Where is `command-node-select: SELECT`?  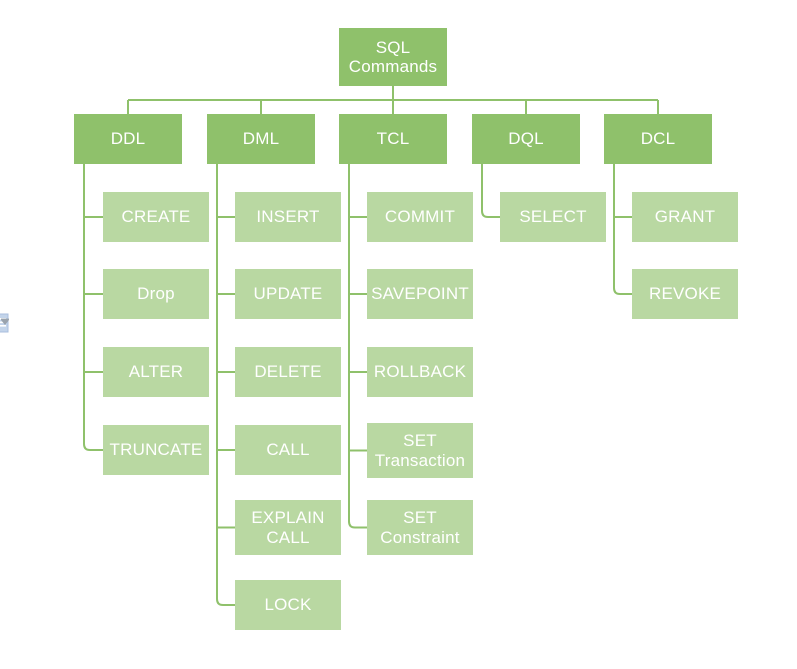
command-node-select: SELECT is located at coordinates (553, 217).